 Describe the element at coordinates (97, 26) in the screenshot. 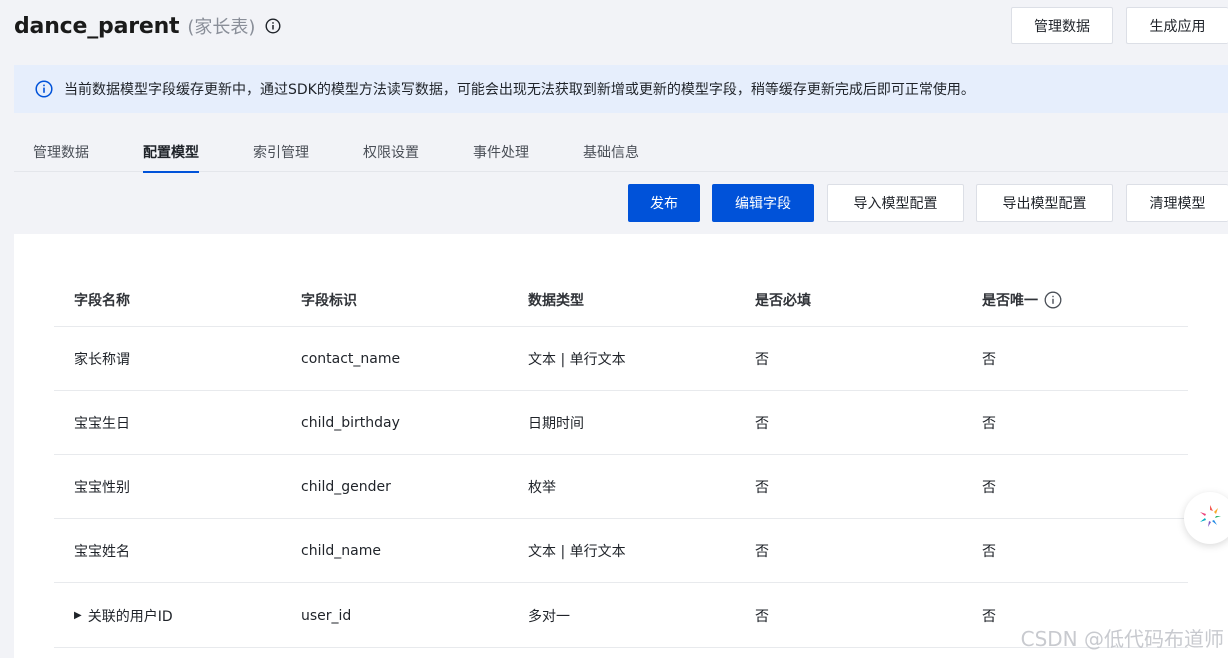

I see `page-title: dance_parent` at that location.